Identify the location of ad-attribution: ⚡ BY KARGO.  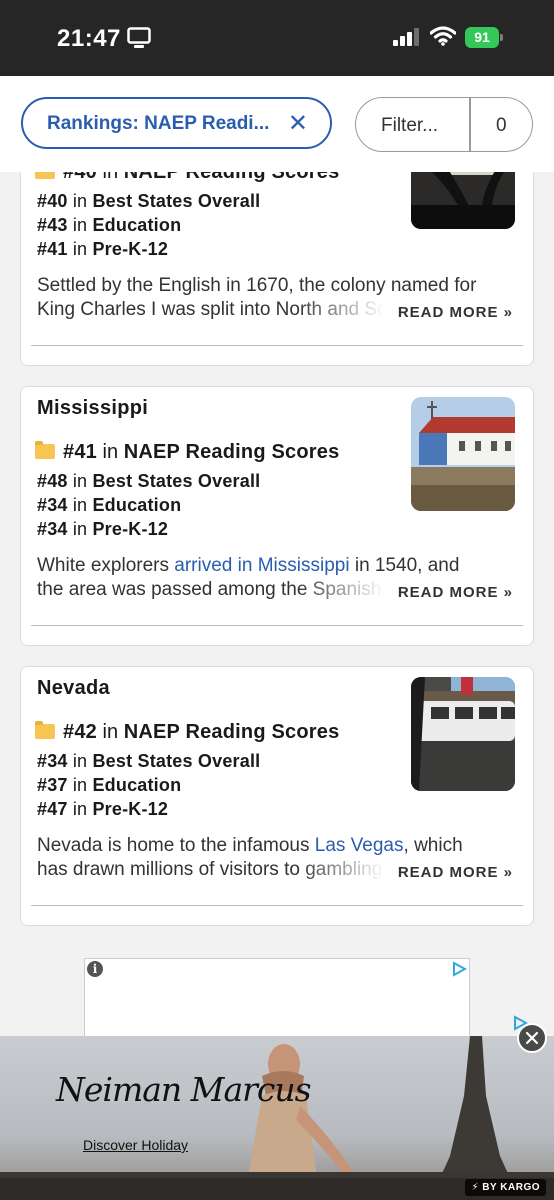
(505, 1187).